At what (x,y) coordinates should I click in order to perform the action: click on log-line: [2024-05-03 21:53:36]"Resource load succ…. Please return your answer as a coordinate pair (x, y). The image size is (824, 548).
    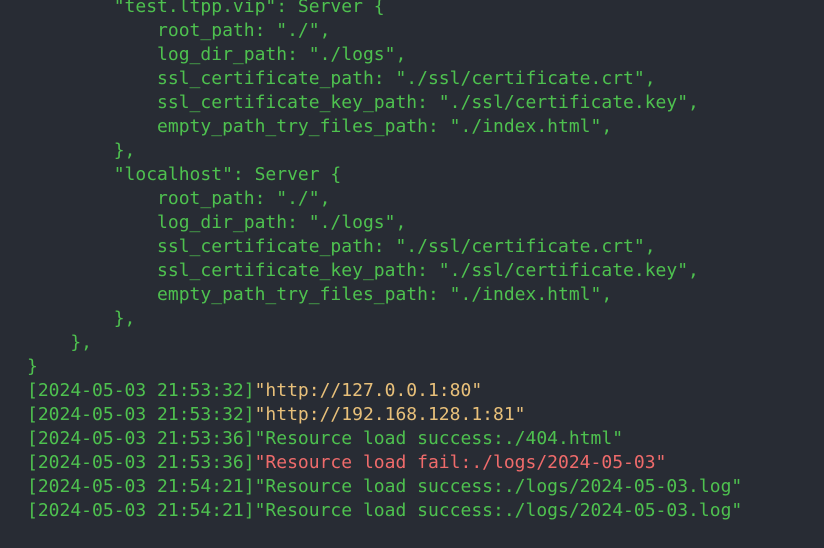
    Looking at the image, I should click on (425, 439).